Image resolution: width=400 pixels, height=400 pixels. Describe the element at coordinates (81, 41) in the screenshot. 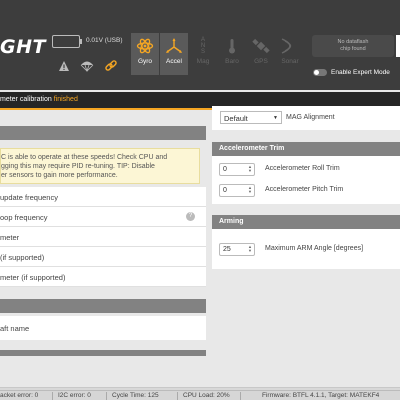

I see `battery-tip` at that location.